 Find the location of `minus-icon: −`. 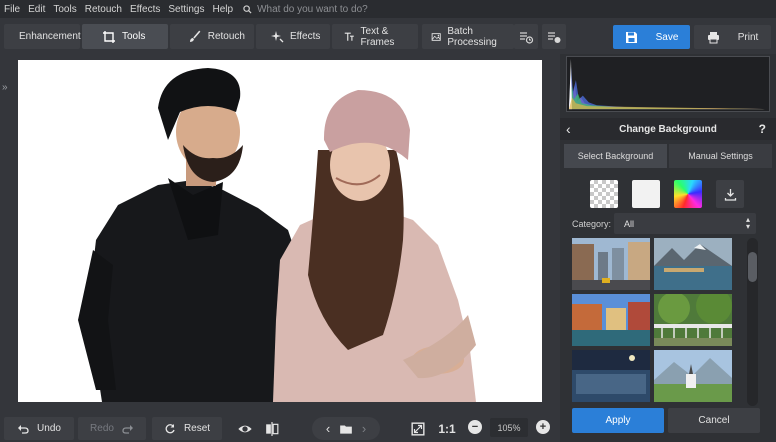

minus-icon: − is located at coordinates (475, 426).